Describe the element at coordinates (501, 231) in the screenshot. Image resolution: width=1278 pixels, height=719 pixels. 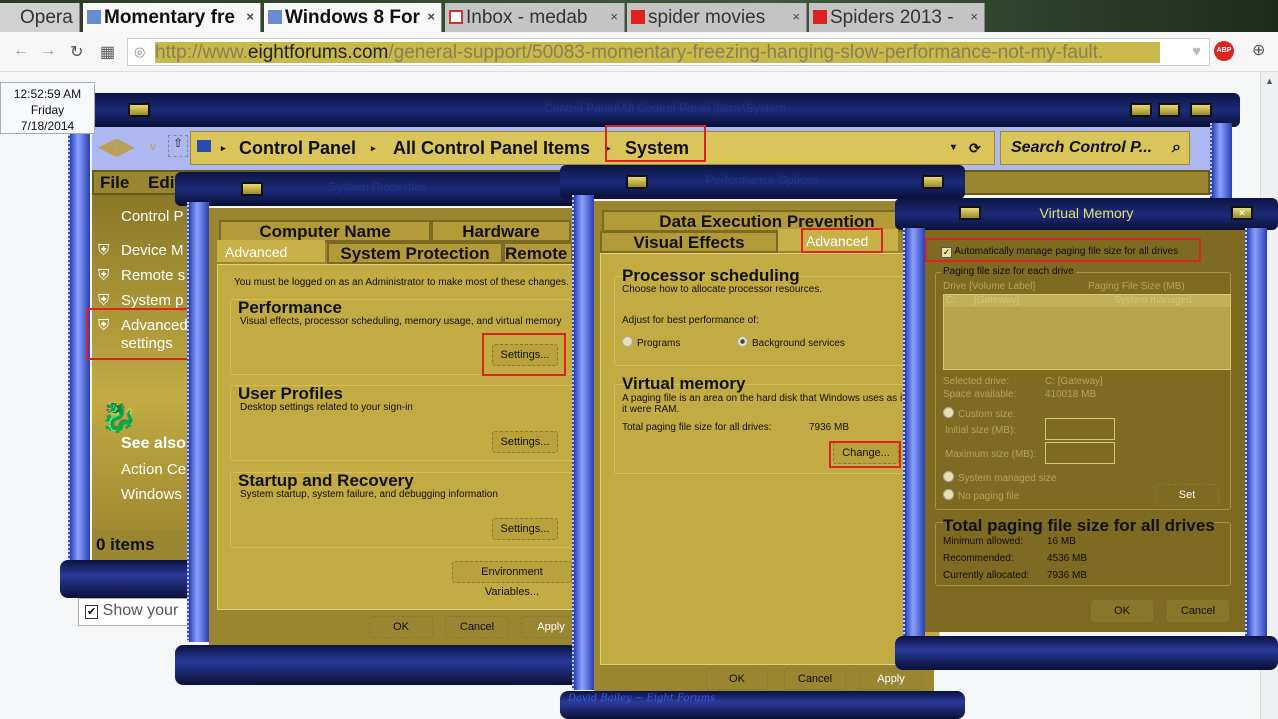
I see `tab-hardware: Hardware` at that location.